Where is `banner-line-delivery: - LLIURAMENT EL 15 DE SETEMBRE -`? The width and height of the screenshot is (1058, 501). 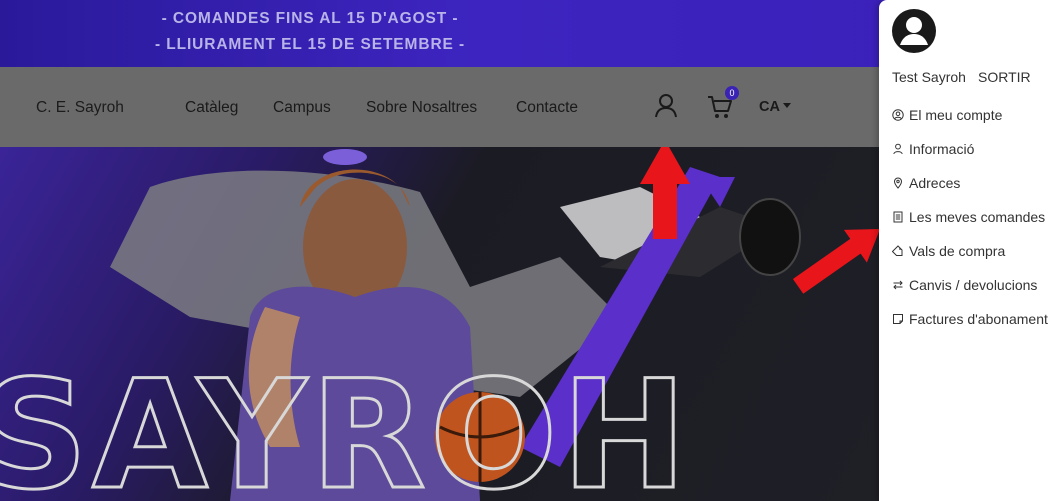
banner-line-delivery: - LLIURAMENT EL 15 DE SETEMBRE - is located at coordinates (310, 44).